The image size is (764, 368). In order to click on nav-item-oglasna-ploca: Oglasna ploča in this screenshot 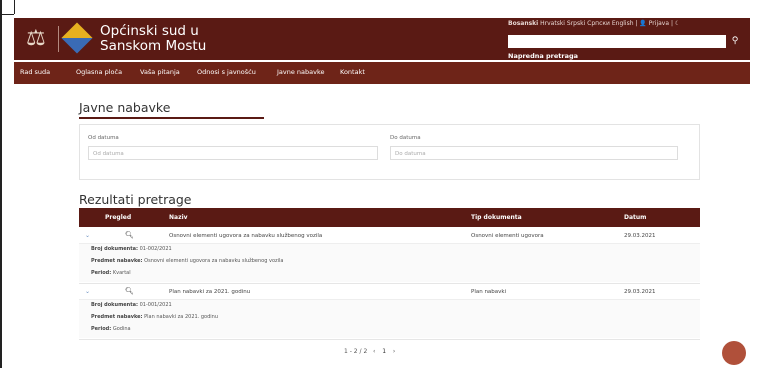, I will do `click(99, 72)`.